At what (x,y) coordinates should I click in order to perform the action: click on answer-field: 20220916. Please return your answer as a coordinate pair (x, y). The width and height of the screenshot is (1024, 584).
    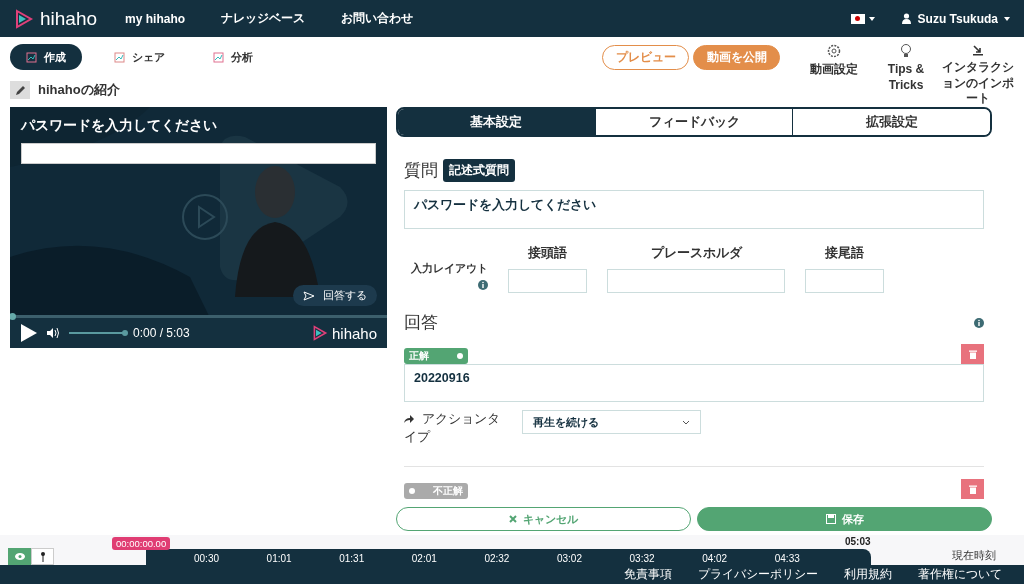
    Looking at the image, I should click on (694, 383).